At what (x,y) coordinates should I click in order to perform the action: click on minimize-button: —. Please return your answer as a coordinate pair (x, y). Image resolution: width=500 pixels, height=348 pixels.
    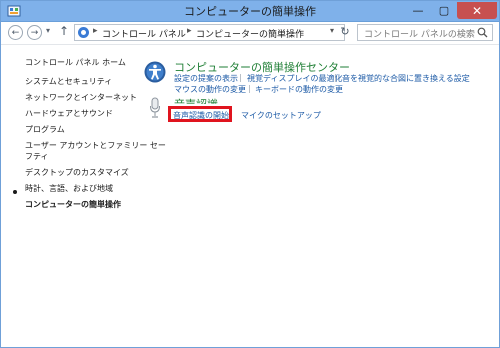
    Looking at the image, I should click on (418, 10).